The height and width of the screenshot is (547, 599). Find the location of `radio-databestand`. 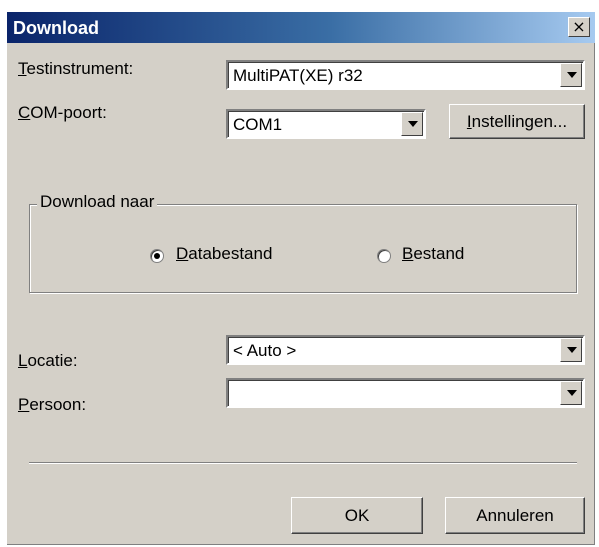

radio-databestand is located at coordinates (157, 256).